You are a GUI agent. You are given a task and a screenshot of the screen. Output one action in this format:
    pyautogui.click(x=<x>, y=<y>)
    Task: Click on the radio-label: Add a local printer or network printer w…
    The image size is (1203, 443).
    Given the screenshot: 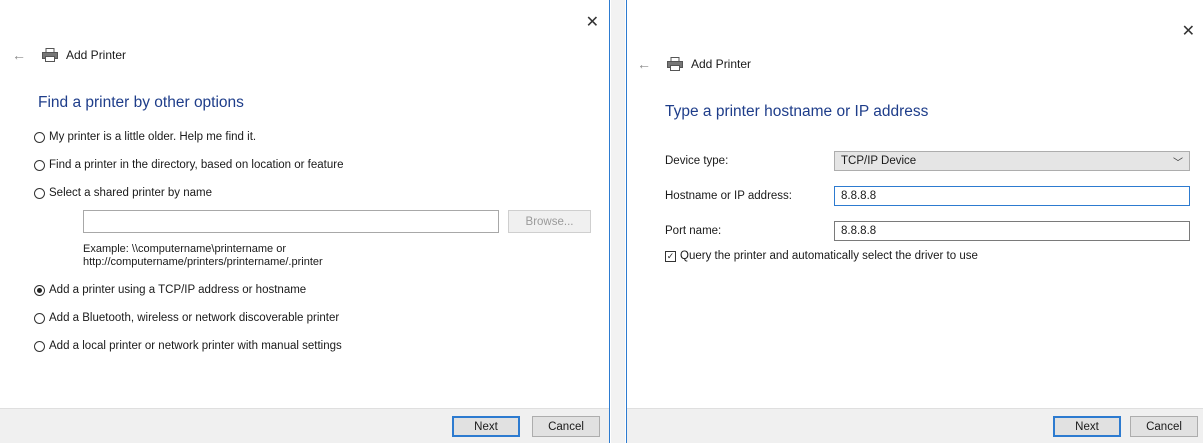 What is the action you would take?
    pyautogui.click(x=195, y=346)
    